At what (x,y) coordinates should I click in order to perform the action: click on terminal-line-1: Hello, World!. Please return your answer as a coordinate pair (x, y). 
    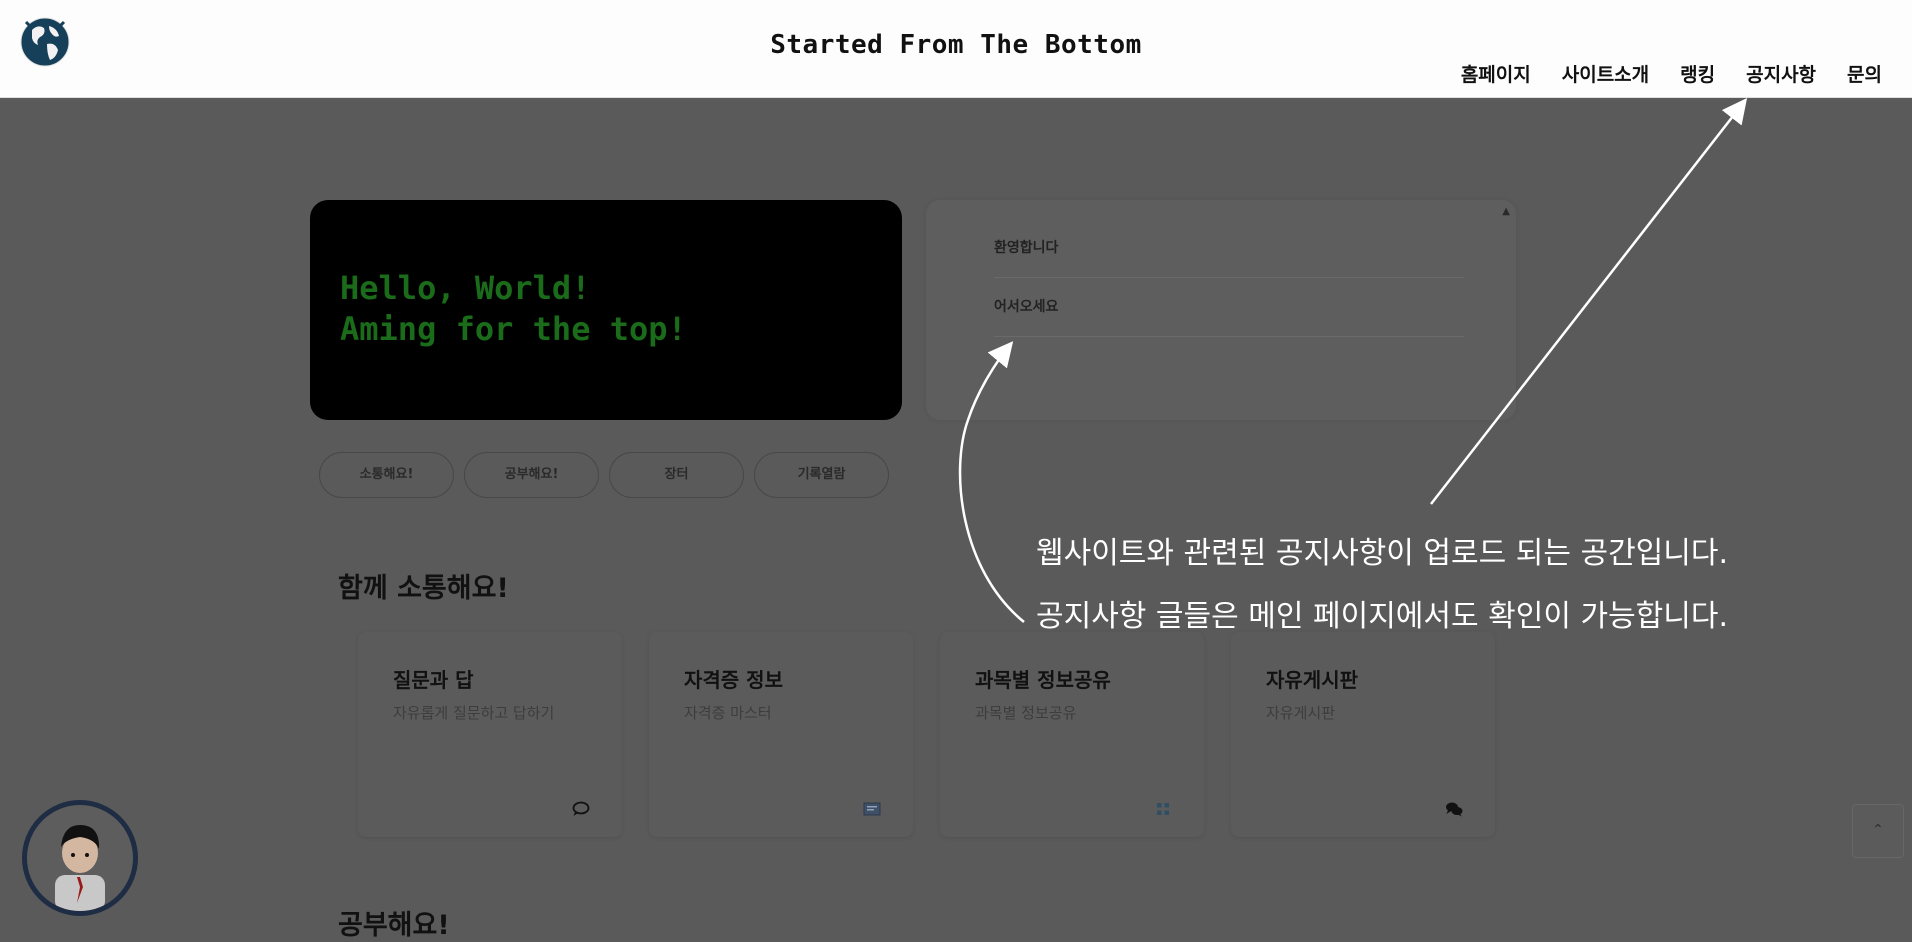
    Looking at the image, I should click on (465, 288).